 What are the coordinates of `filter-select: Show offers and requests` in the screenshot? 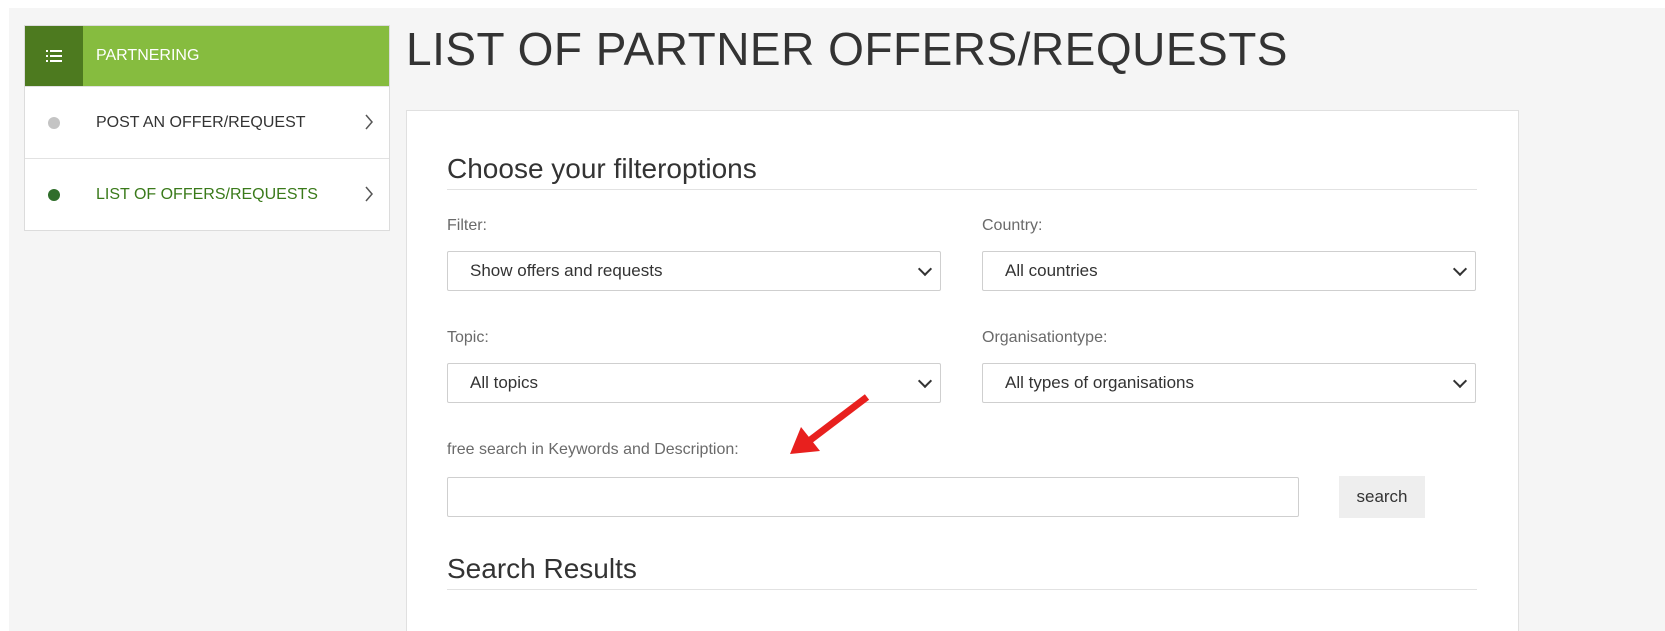 It's located at (694, 271).